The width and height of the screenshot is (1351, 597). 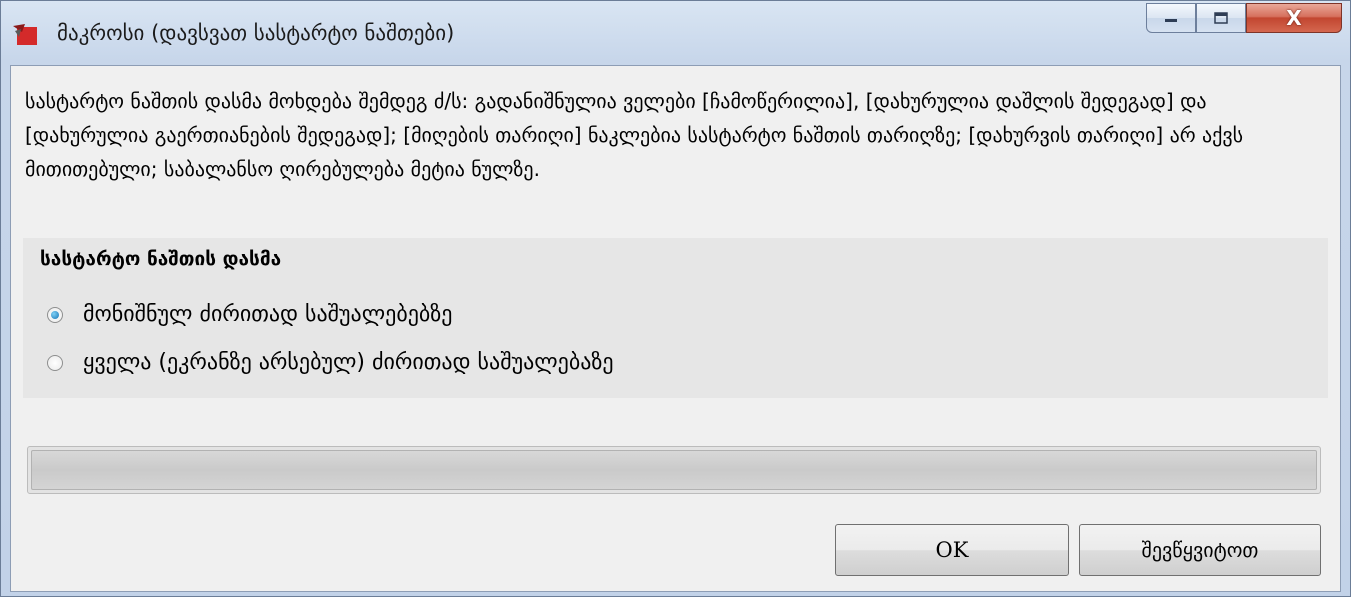 What do you see at coordinates (55, 362) in the screenshot?
I see `radio-button-unchecked` at bounding box center [55, 362].